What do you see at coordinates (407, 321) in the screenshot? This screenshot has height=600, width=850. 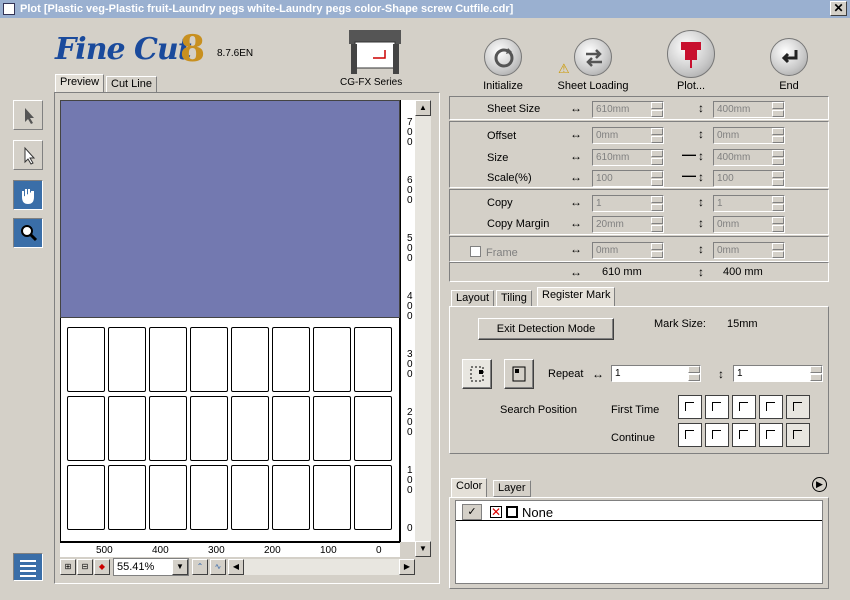 I see `vertical-ruler: 7 0 0 6 0 0 5 0 0 4 0 0 3 0 0 2 0 0 1 0 0 0` at bounding box center [407, 321].